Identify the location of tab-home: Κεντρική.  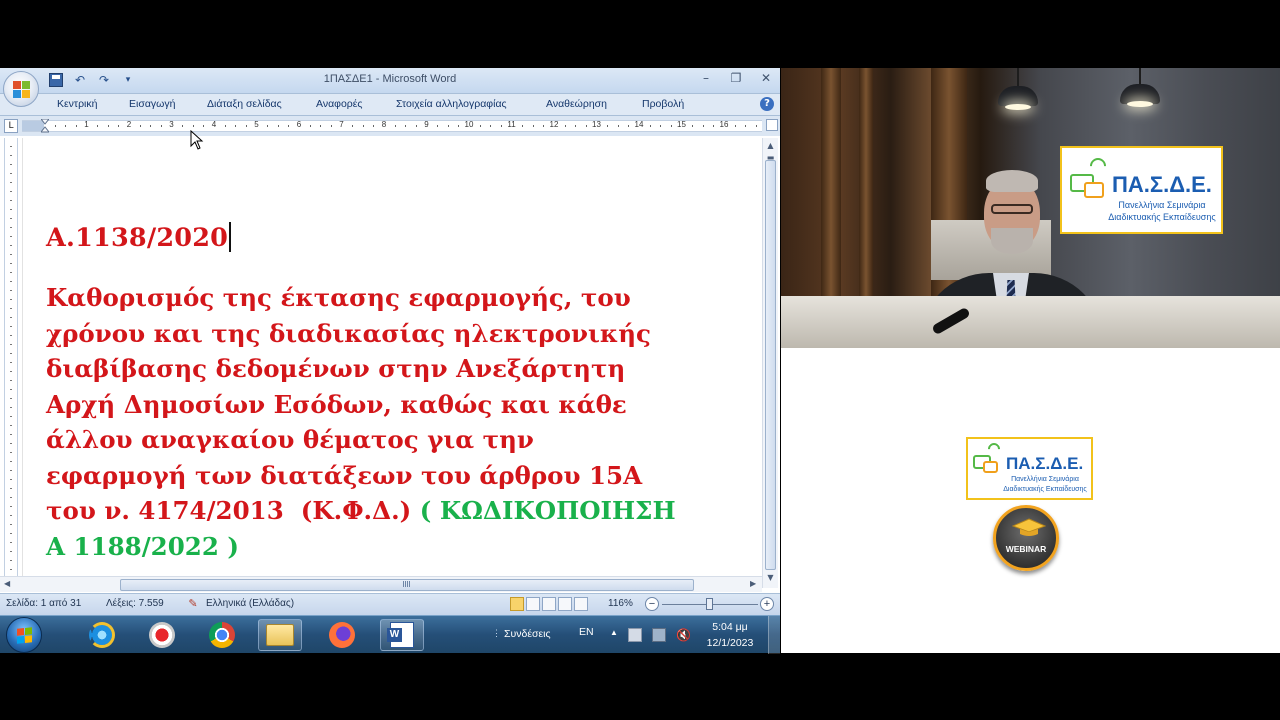
(77, 104).